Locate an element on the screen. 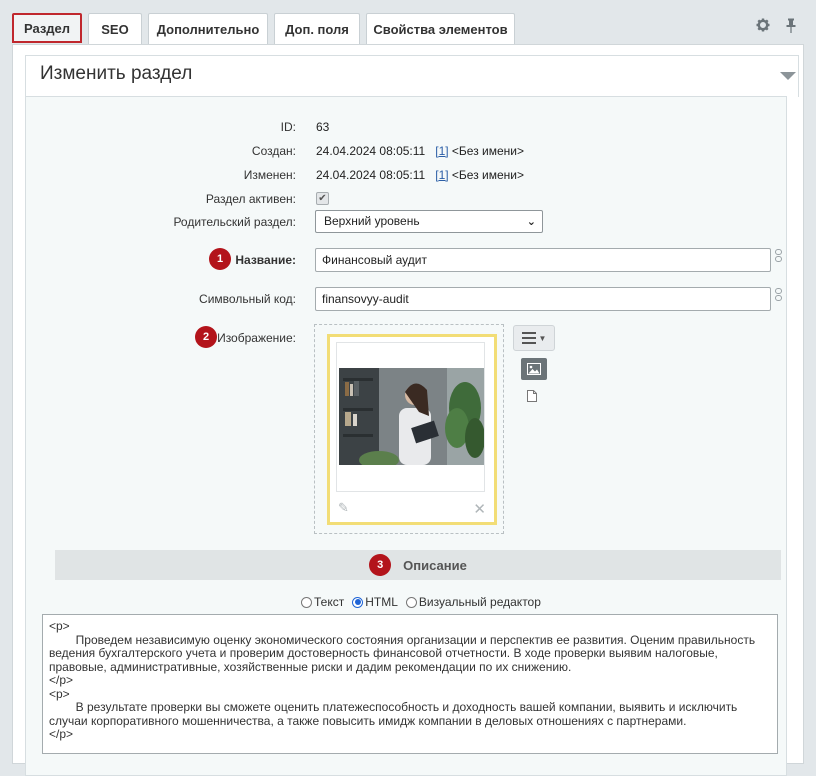 Image resolution: width=816 pixels, height=776 pixels. tab-extra-fields: Доп. поля is located at coordinates (317, 28).